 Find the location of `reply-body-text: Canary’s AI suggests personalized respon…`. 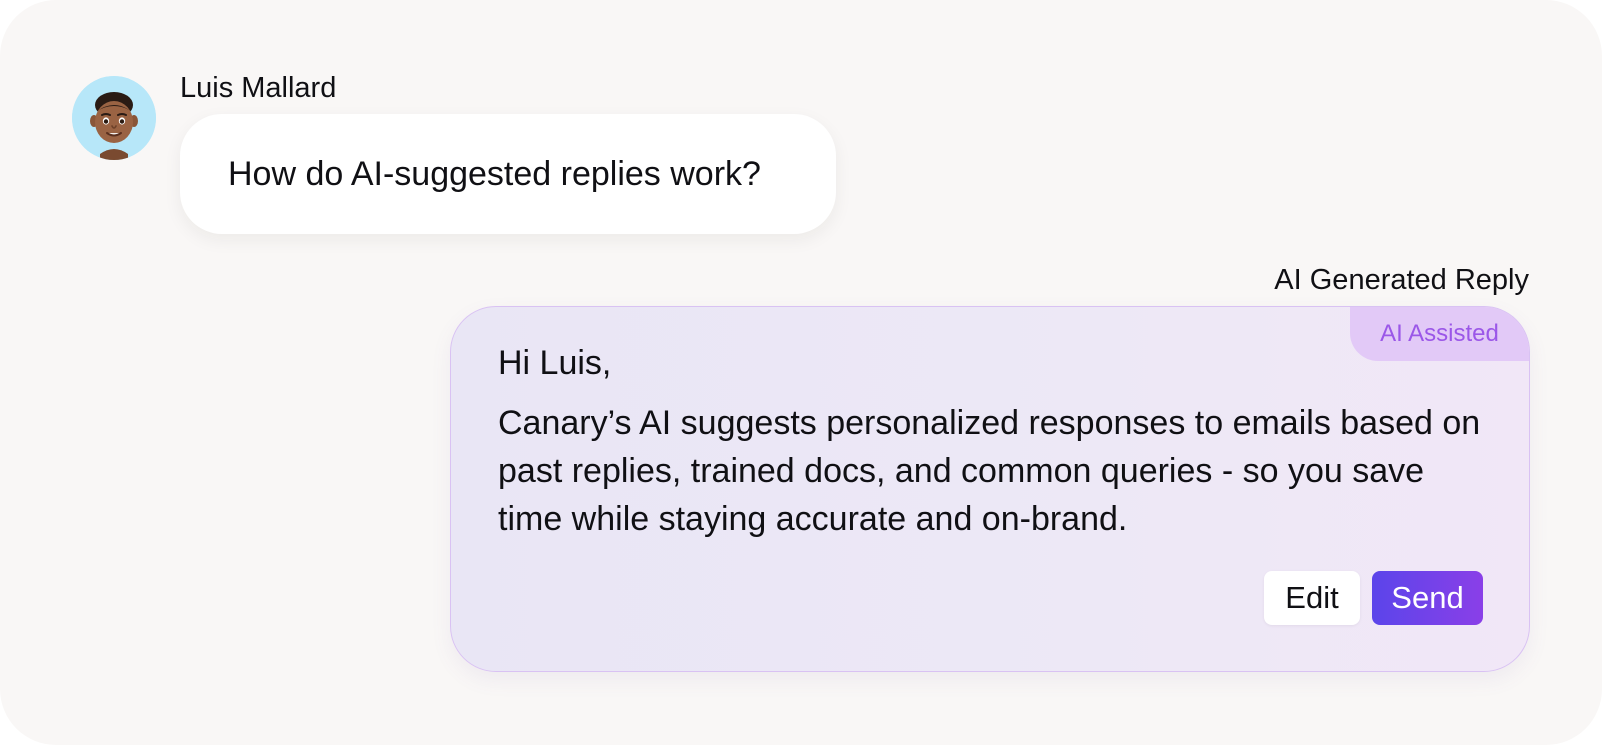

reply-body-text: Canary’s AI suggests personalized respon… is located at coordinates (989, 471).